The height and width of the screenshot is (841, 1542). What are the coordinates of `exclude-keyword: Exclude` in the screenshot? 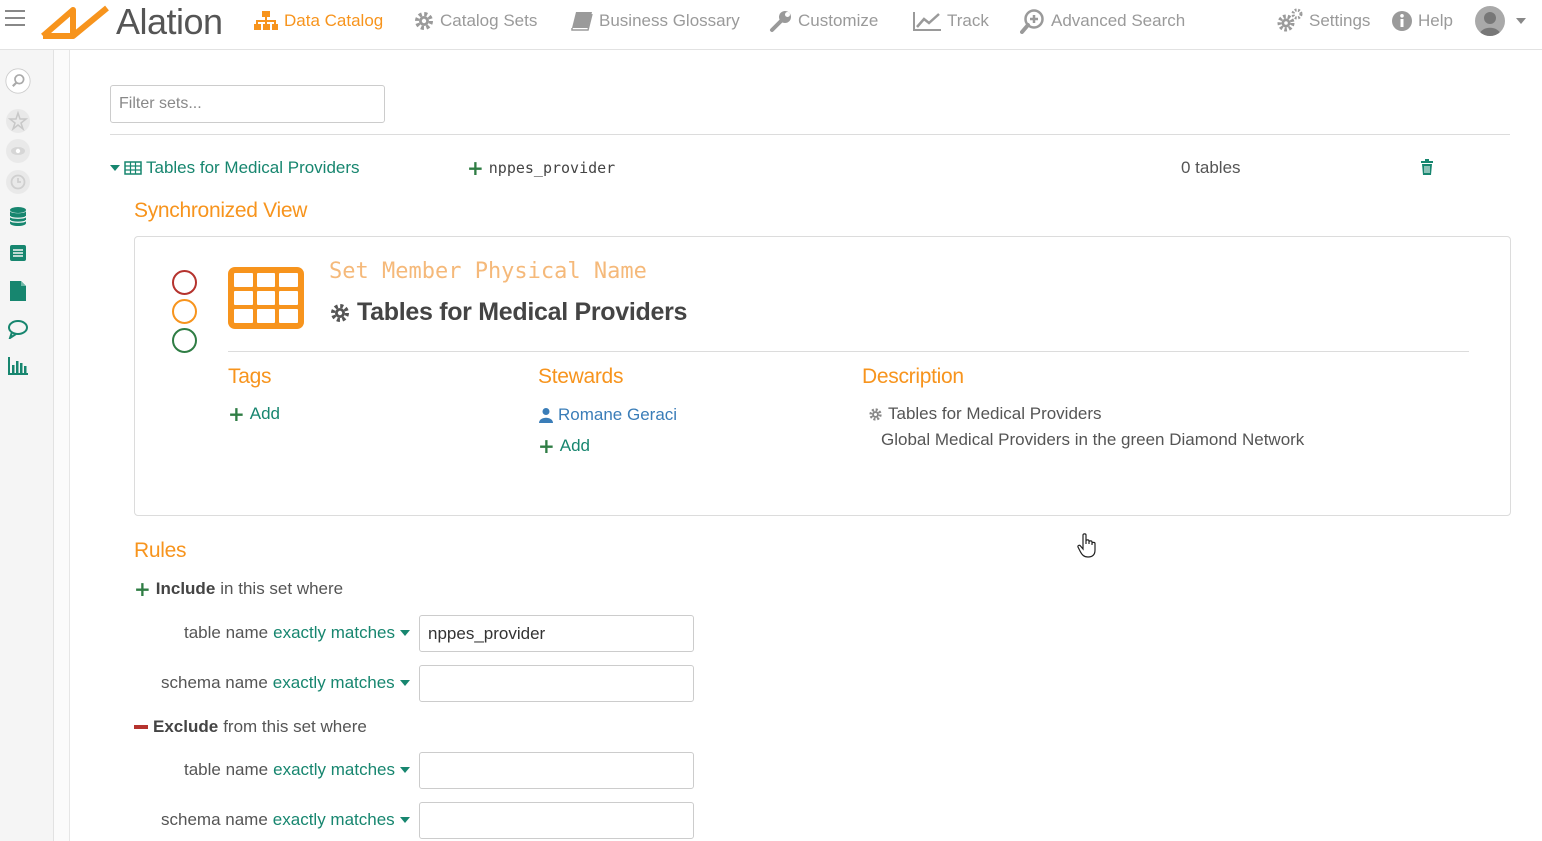 It's located at (186, 726).